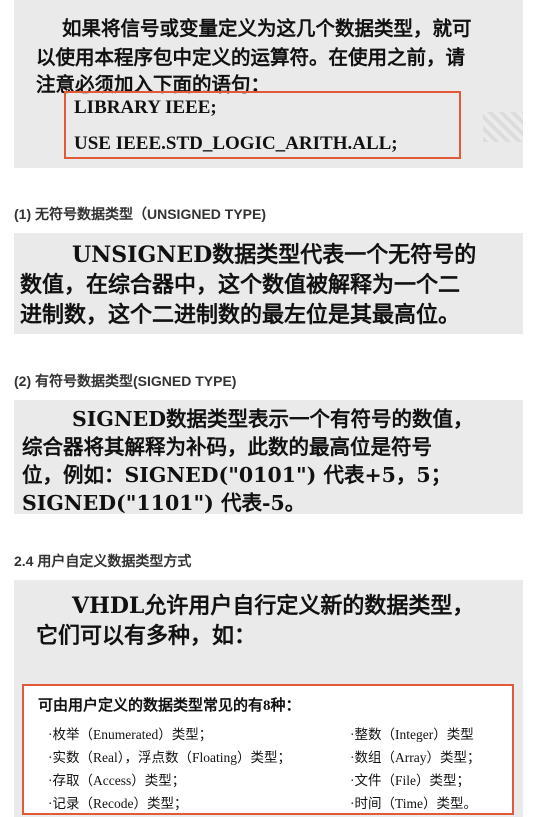 The width and height of the screenshot is (549, 817). I want to click on block3-line3: 位，例如：SIGNED("0101") 代表+5，5；, so click(237, 475).